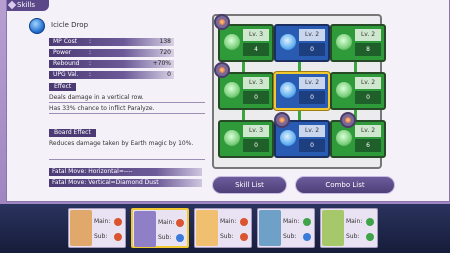 The height and width of the screenshot is (253, 450). What do you see at coordinates (165, 52) in the screenshot?
I see `stat-value: 720` at bounding box center [165, 52].